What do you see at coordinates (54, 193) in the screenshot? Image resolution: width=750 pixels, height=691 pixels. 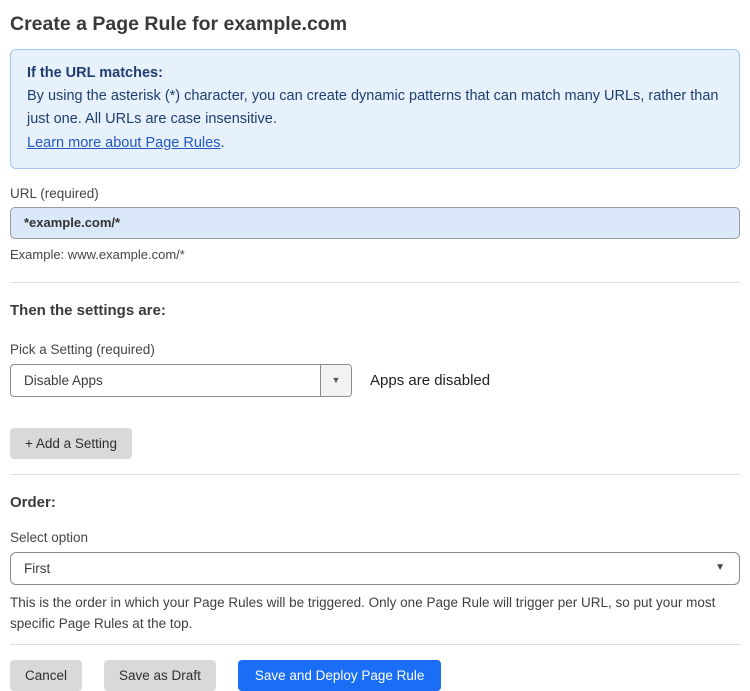 I see `url-label: URL (required)` at bounding box center [54, 193].